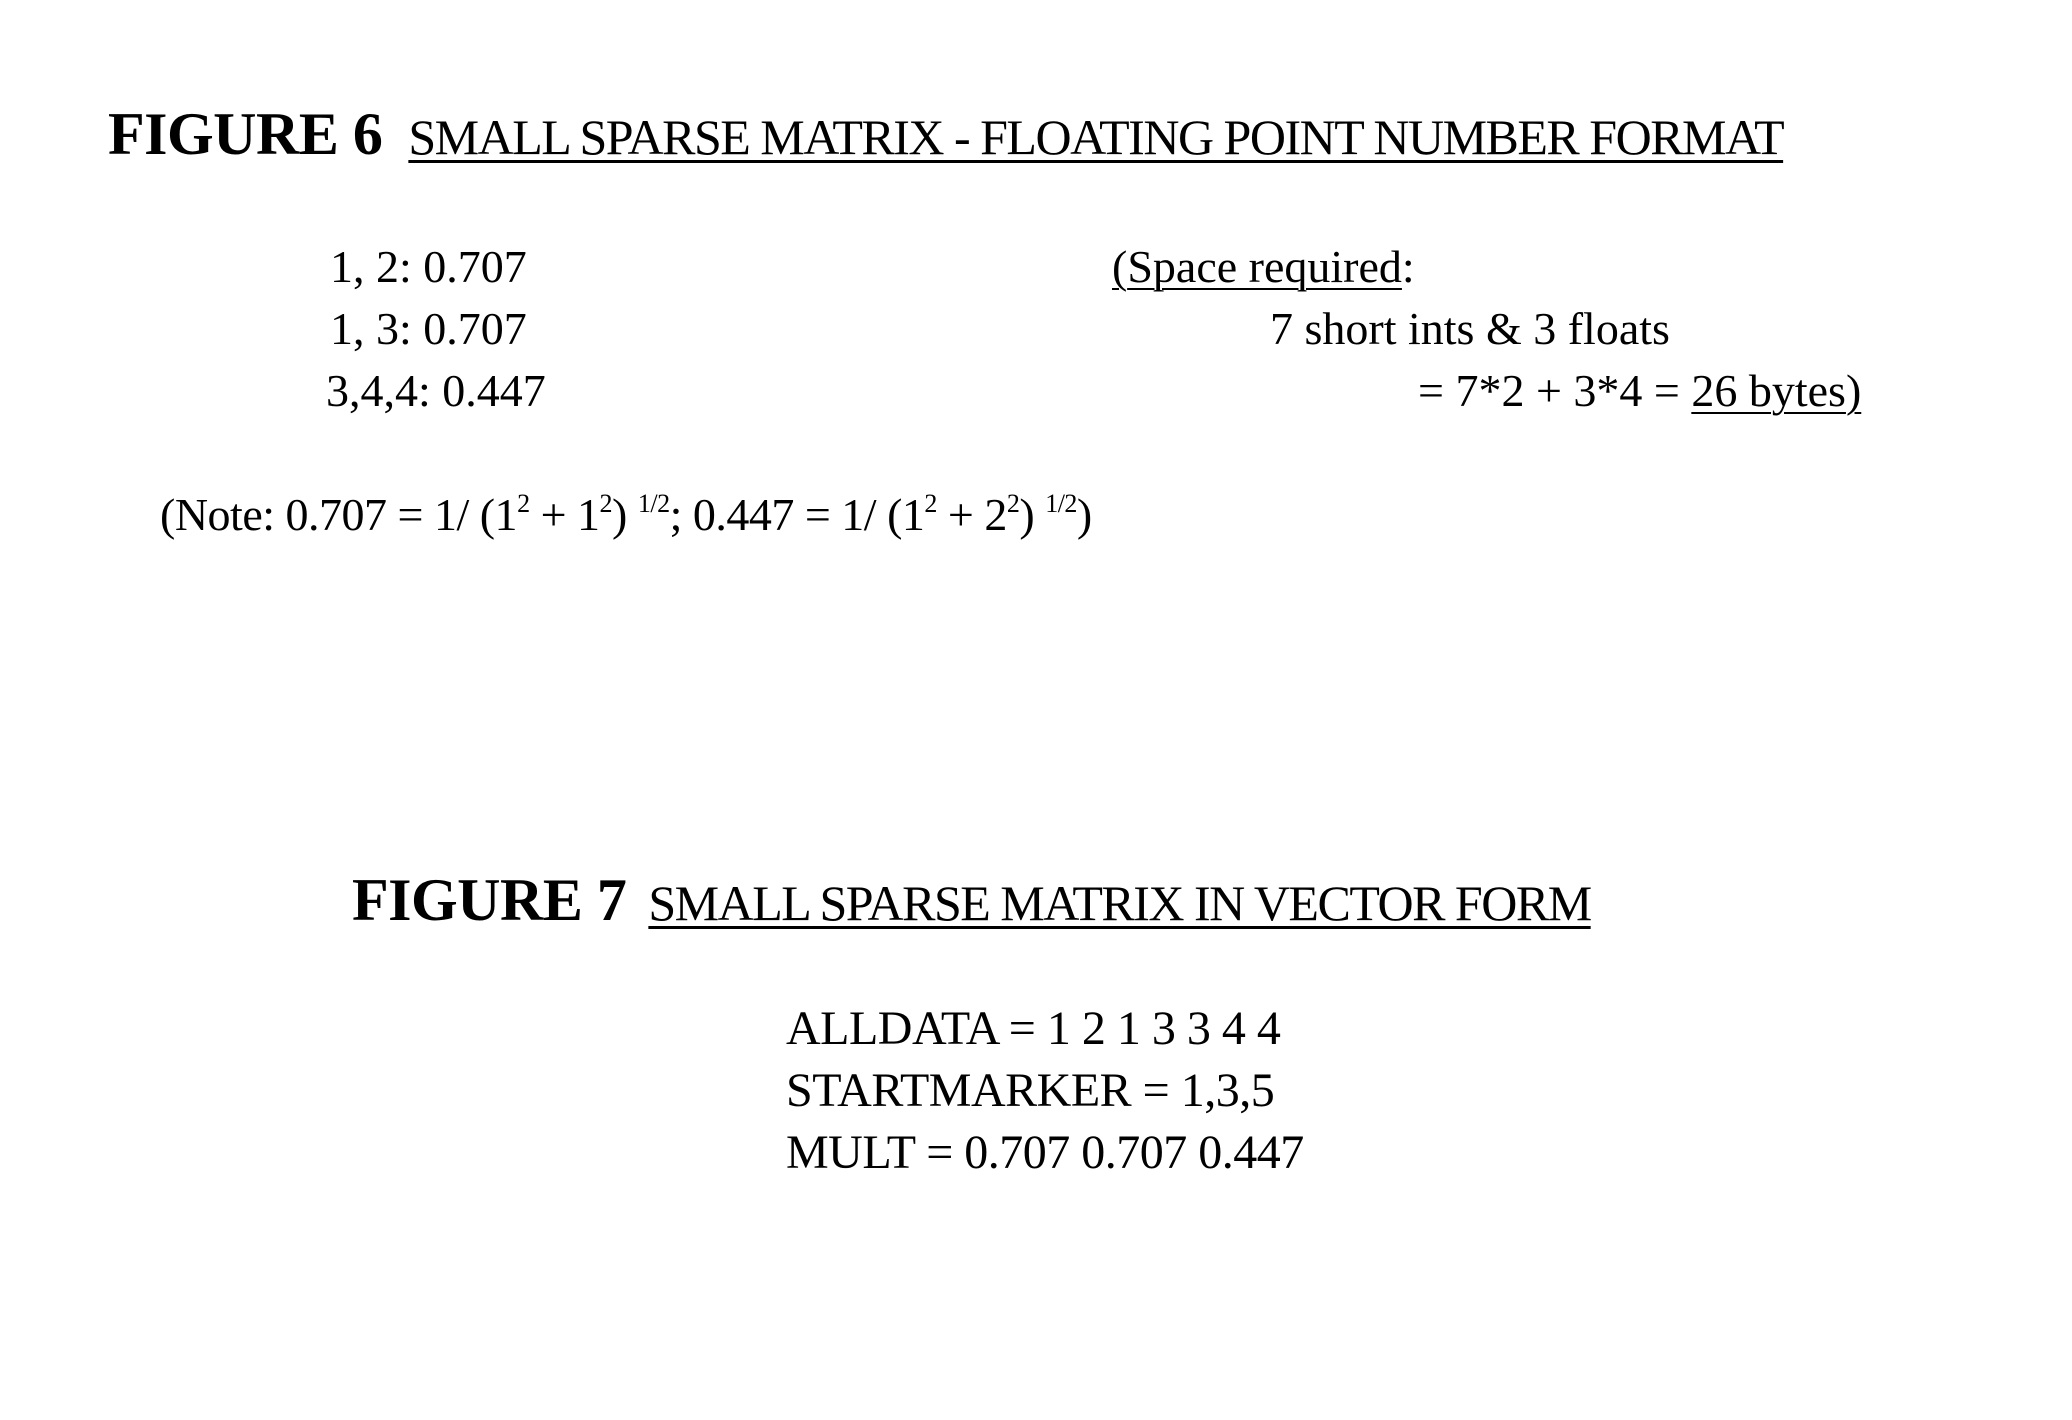 The height and width of the screenshot is (1420, 2072). What do you see at coordinates (1264, 266) in the screenshot?
I see `space-required-heading: Space required` at bounding box center [1264, 266].